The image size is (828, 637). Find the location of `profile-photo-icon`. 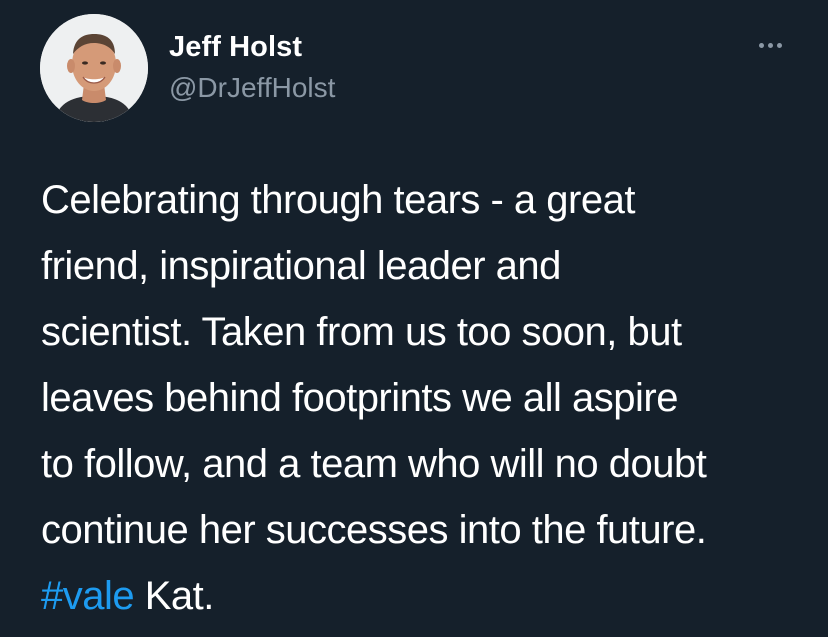

profile-photo-icon is located at coordinates (94, 68).